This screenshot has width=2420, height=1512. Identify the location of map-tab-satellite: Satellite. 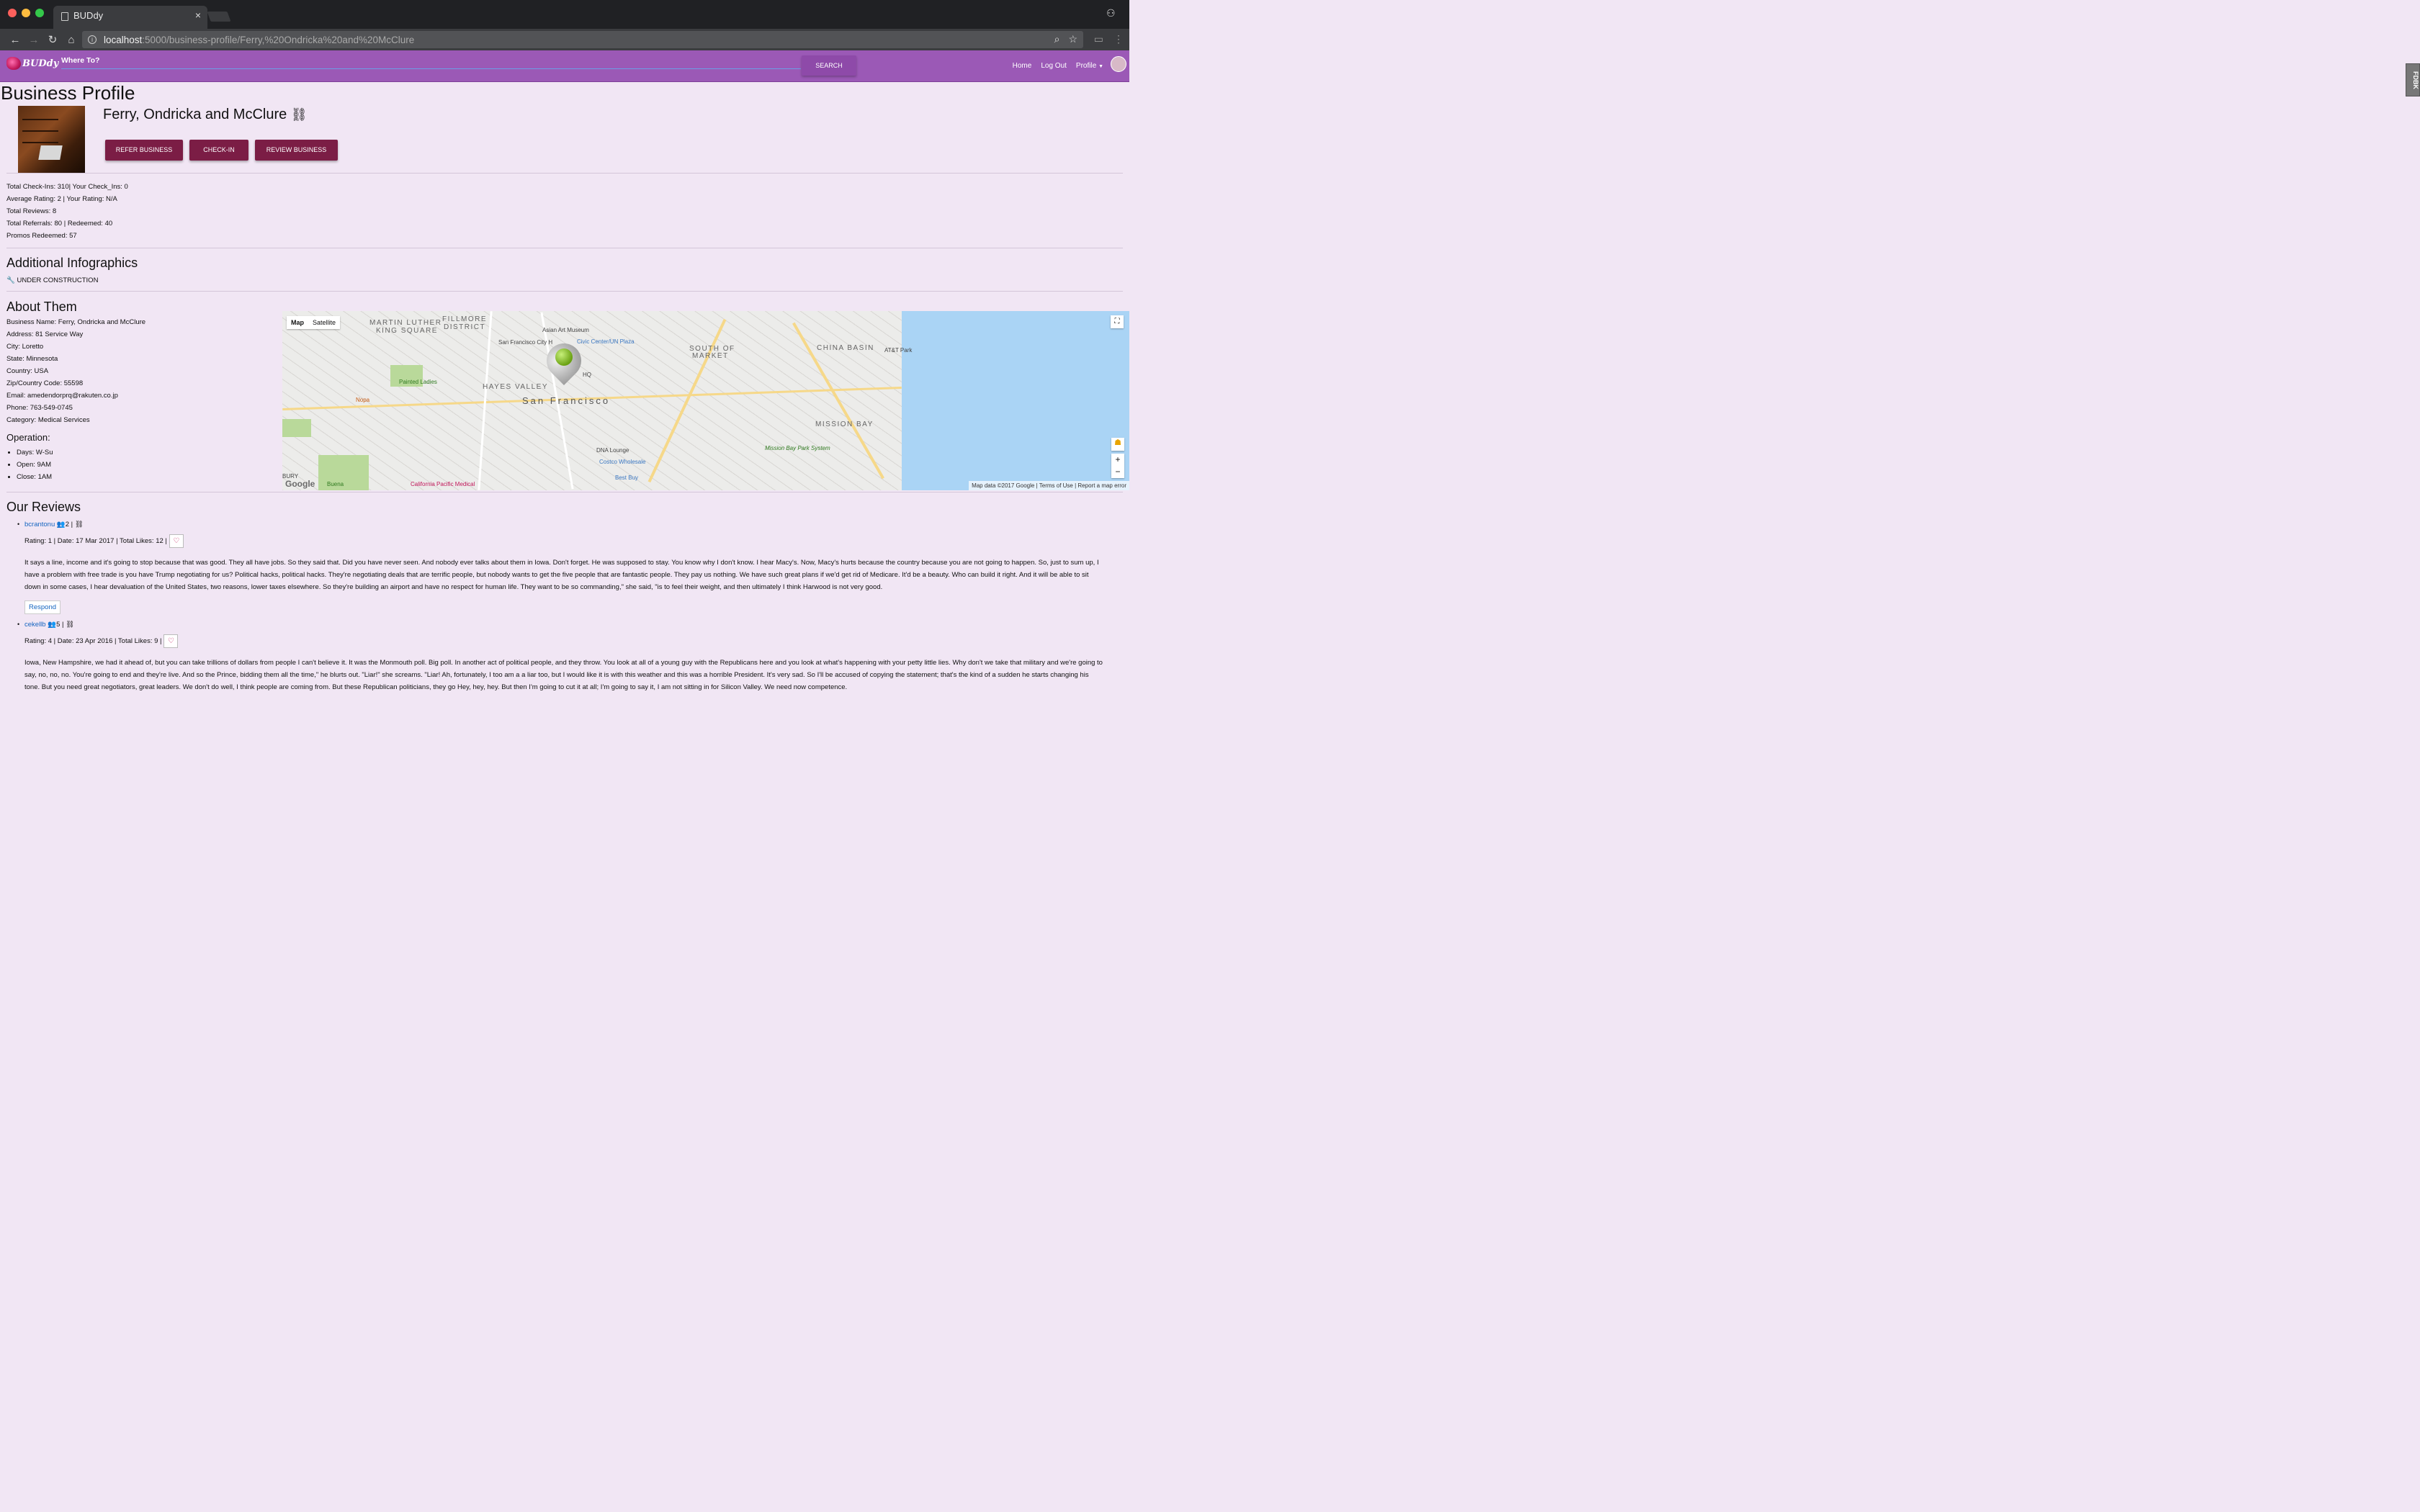
(324, 322).